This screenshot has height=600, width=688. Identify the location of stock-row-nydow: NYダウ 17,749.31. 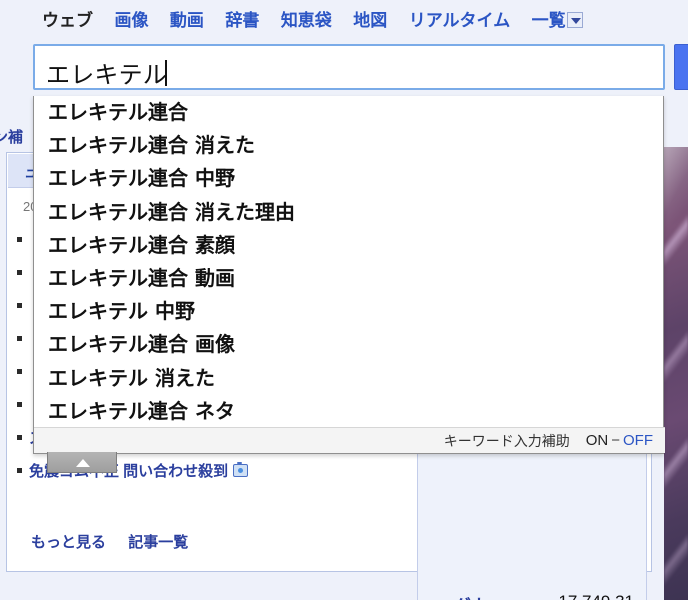
(533, 596).